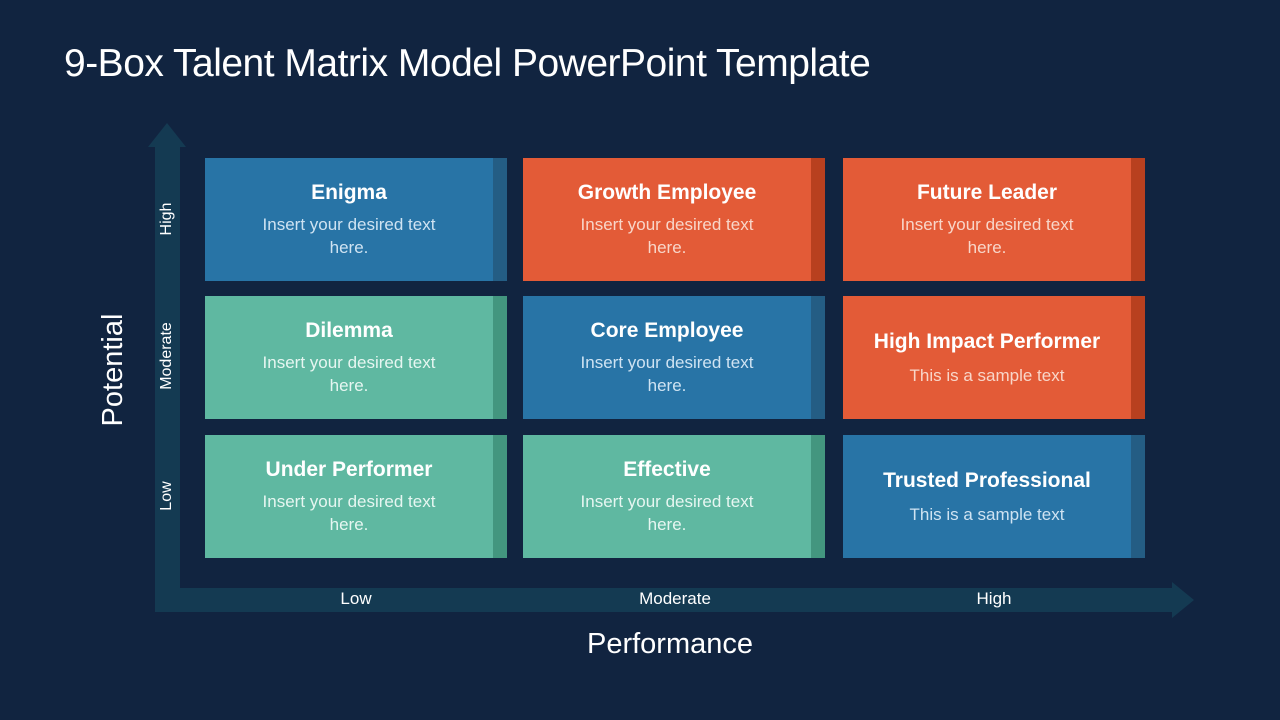 This screenshot has width=1280, height=720. I want to click on y-tick-high: High, so click(166, 219).